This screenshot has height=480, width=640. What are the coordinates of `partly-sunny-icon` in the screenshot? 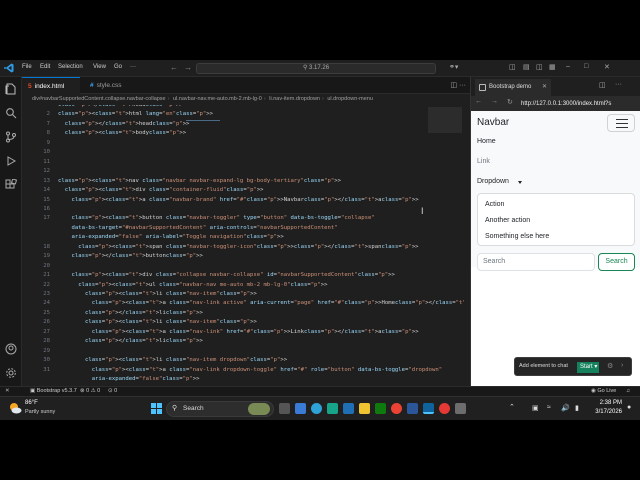 It's located at (15, 408).